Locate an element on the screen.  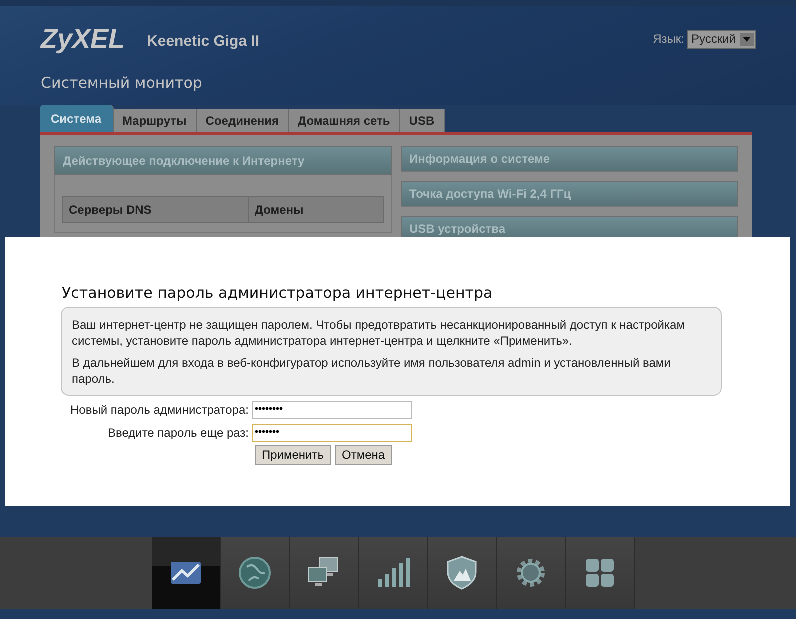
dropdown-arrow-icon is located at coordinates (747, 39).